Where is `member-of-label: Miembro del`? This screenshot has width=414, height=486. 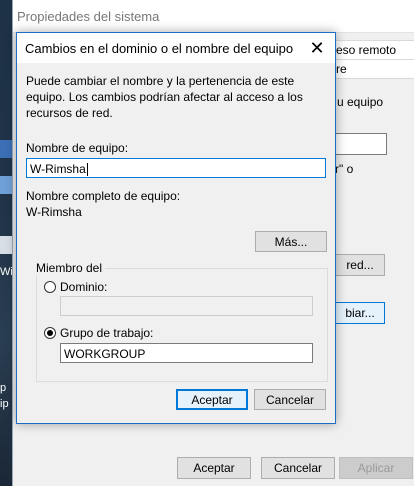 member-of-label: Miembro del is located at coordinates (69, 268).